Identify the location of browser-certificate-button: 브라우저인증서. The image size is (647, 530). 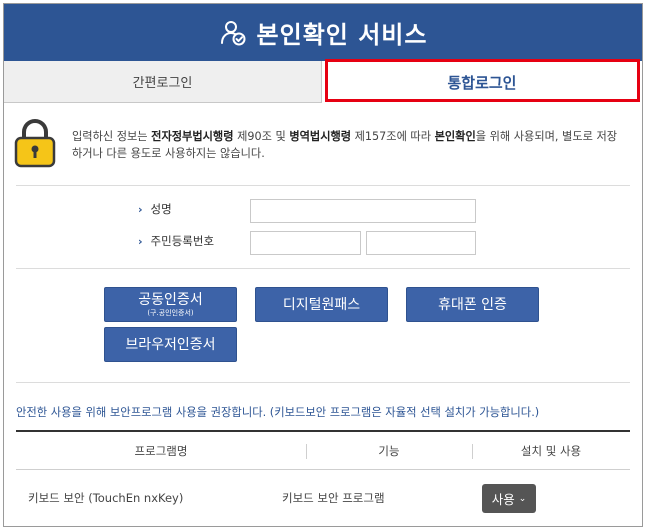
(170, 344).